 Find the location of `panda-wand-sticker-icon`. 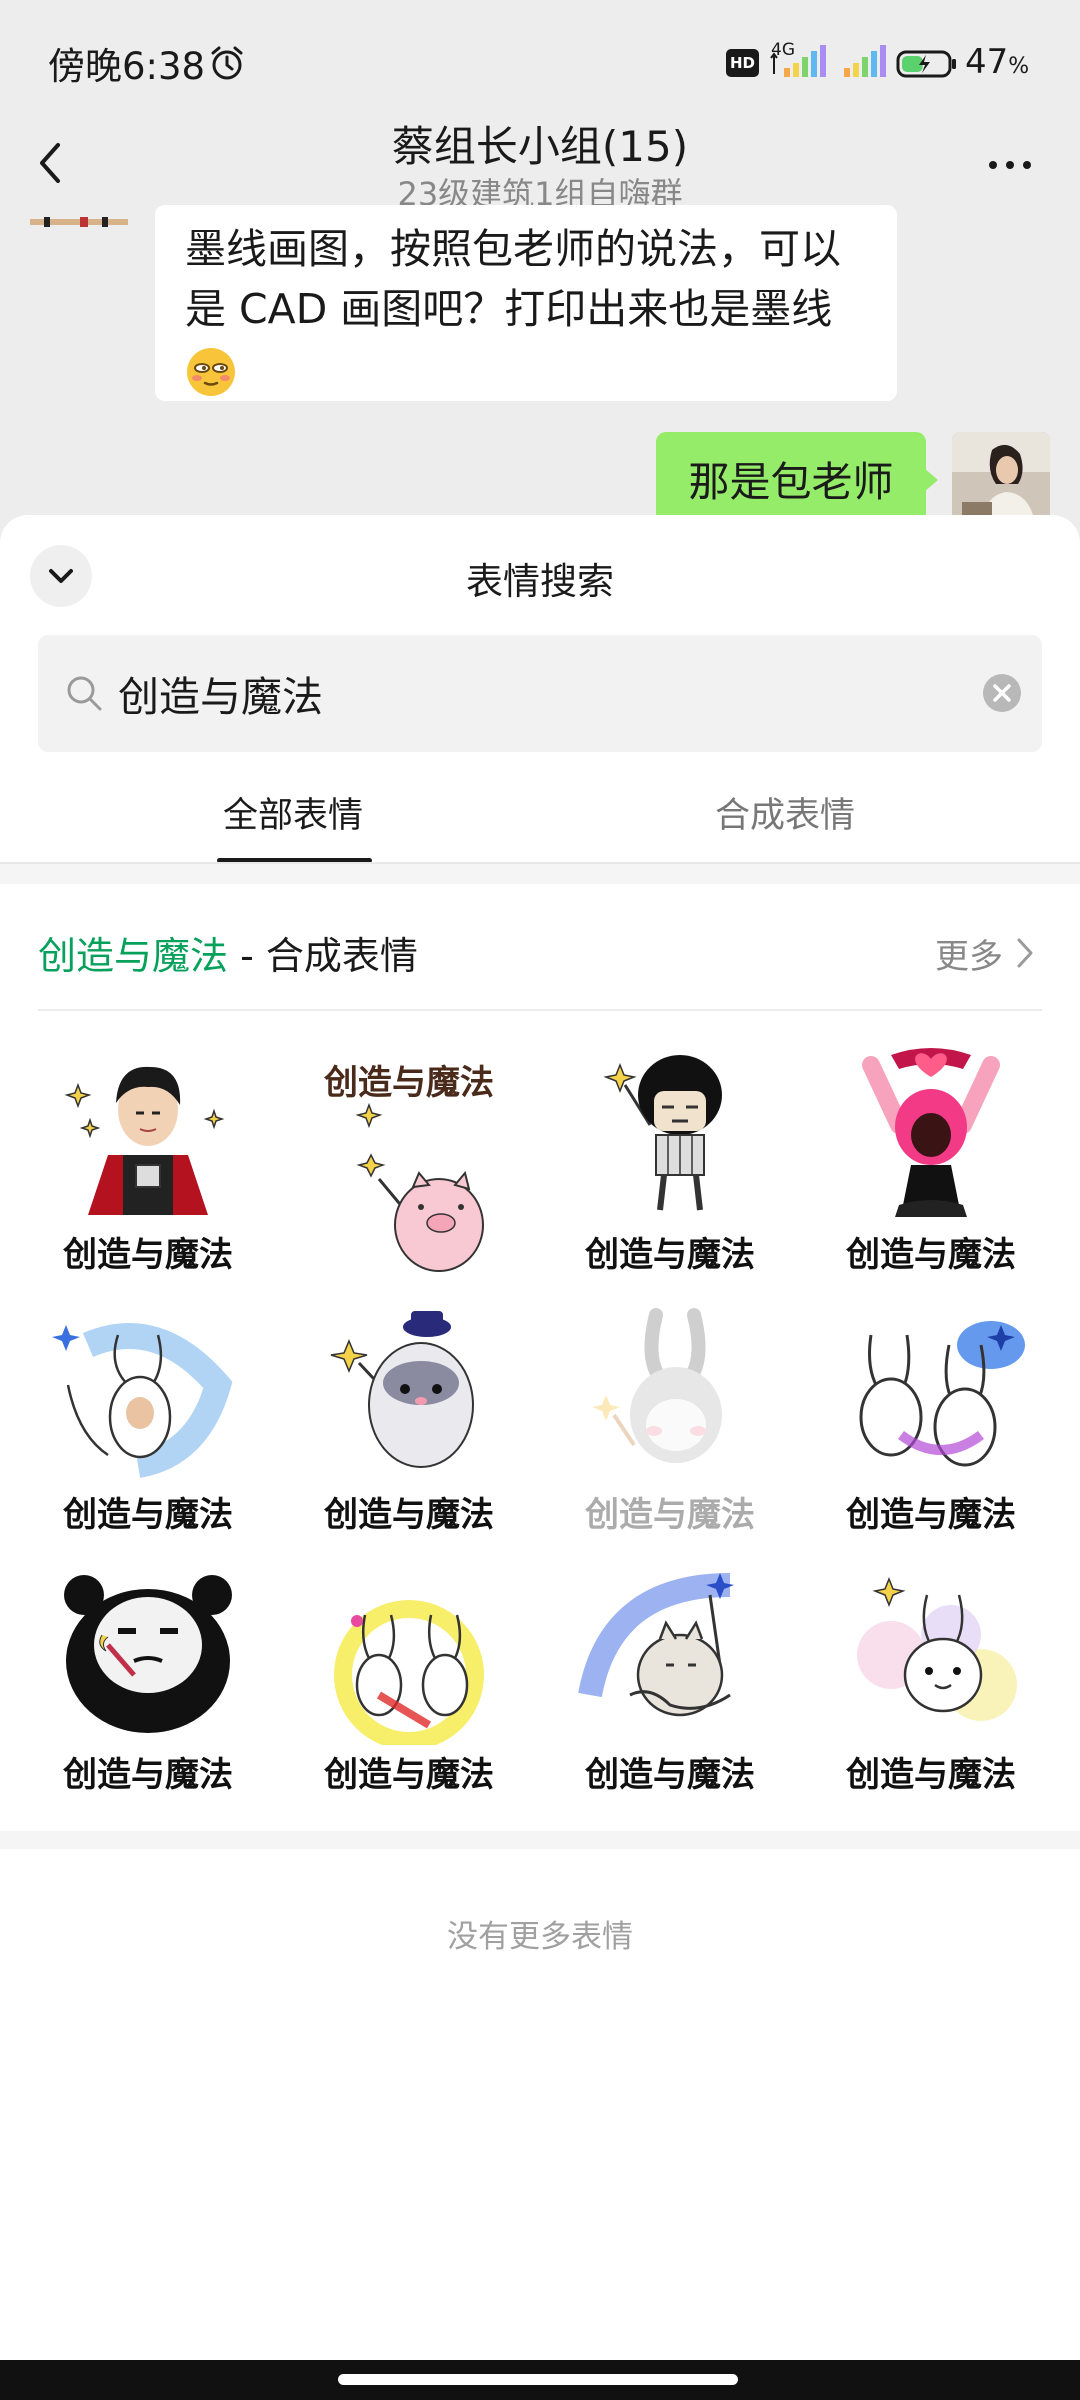

panda-wand-sticker-icon is located at coordinates (148, 1654).